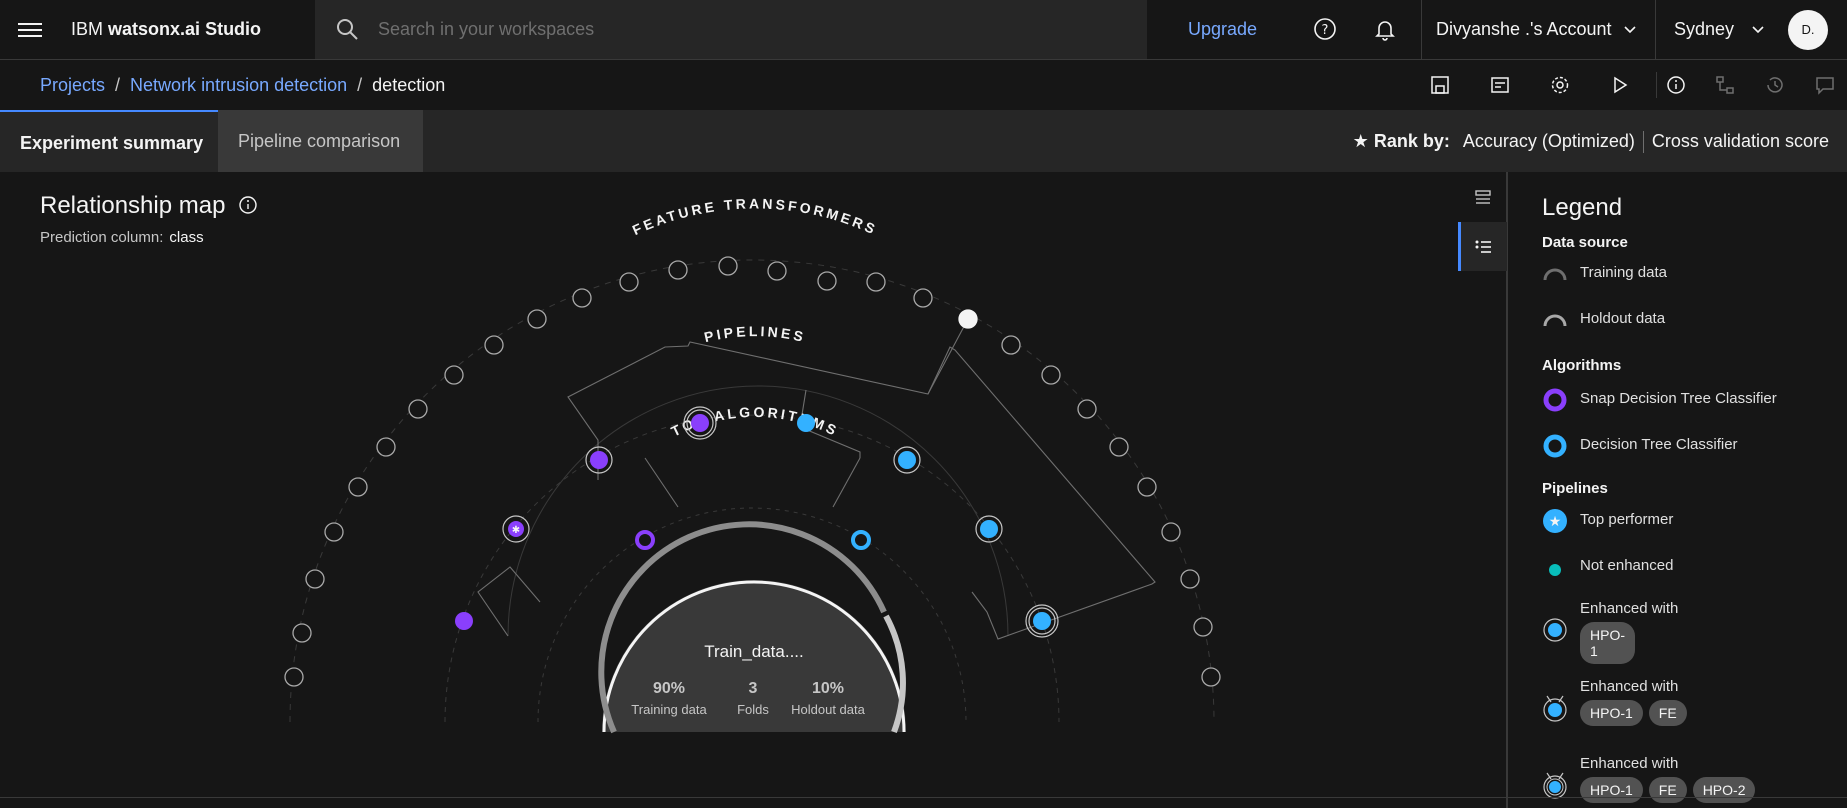 Image resolution: width=1847 pixels, height=808 pixels. Describe the element at coordinates (1549, 141) in the screenshot. I see `rank-metric-dropdown: Accuracy (Optimized)` at that location.